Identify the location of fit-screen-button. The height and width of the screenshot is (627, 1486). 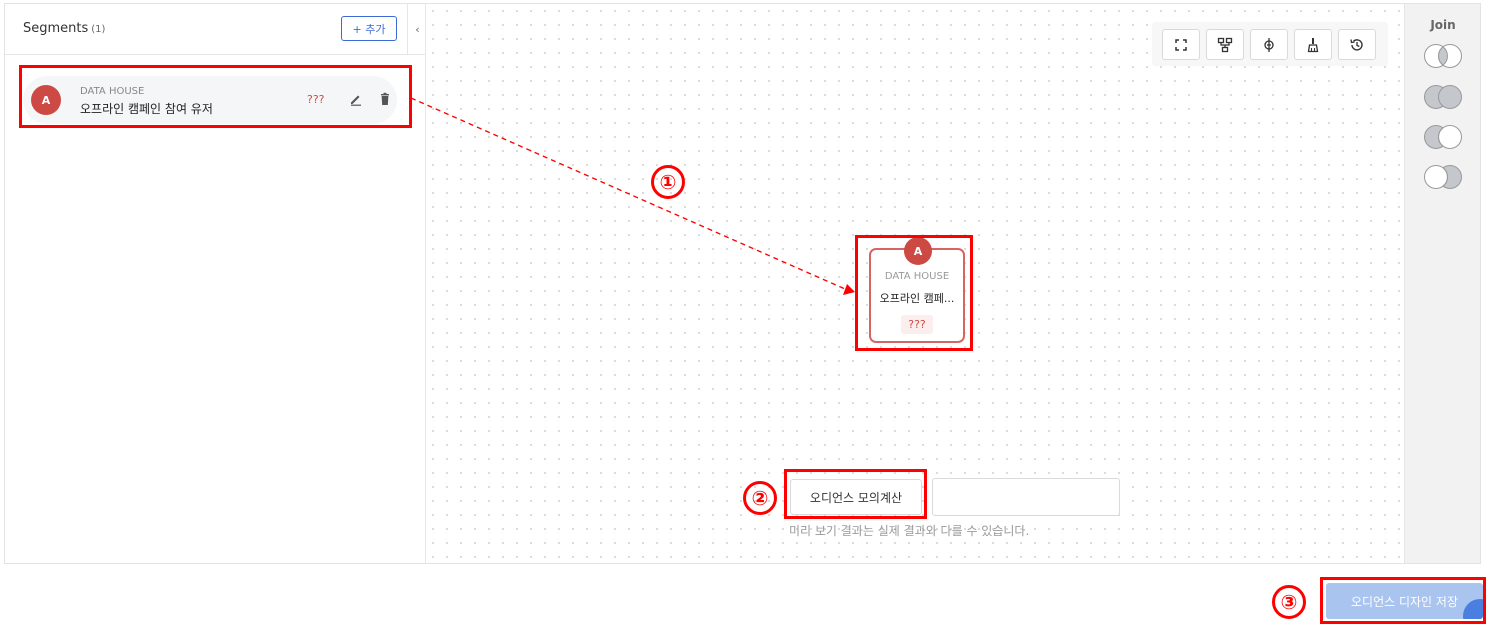
(1181, 44).